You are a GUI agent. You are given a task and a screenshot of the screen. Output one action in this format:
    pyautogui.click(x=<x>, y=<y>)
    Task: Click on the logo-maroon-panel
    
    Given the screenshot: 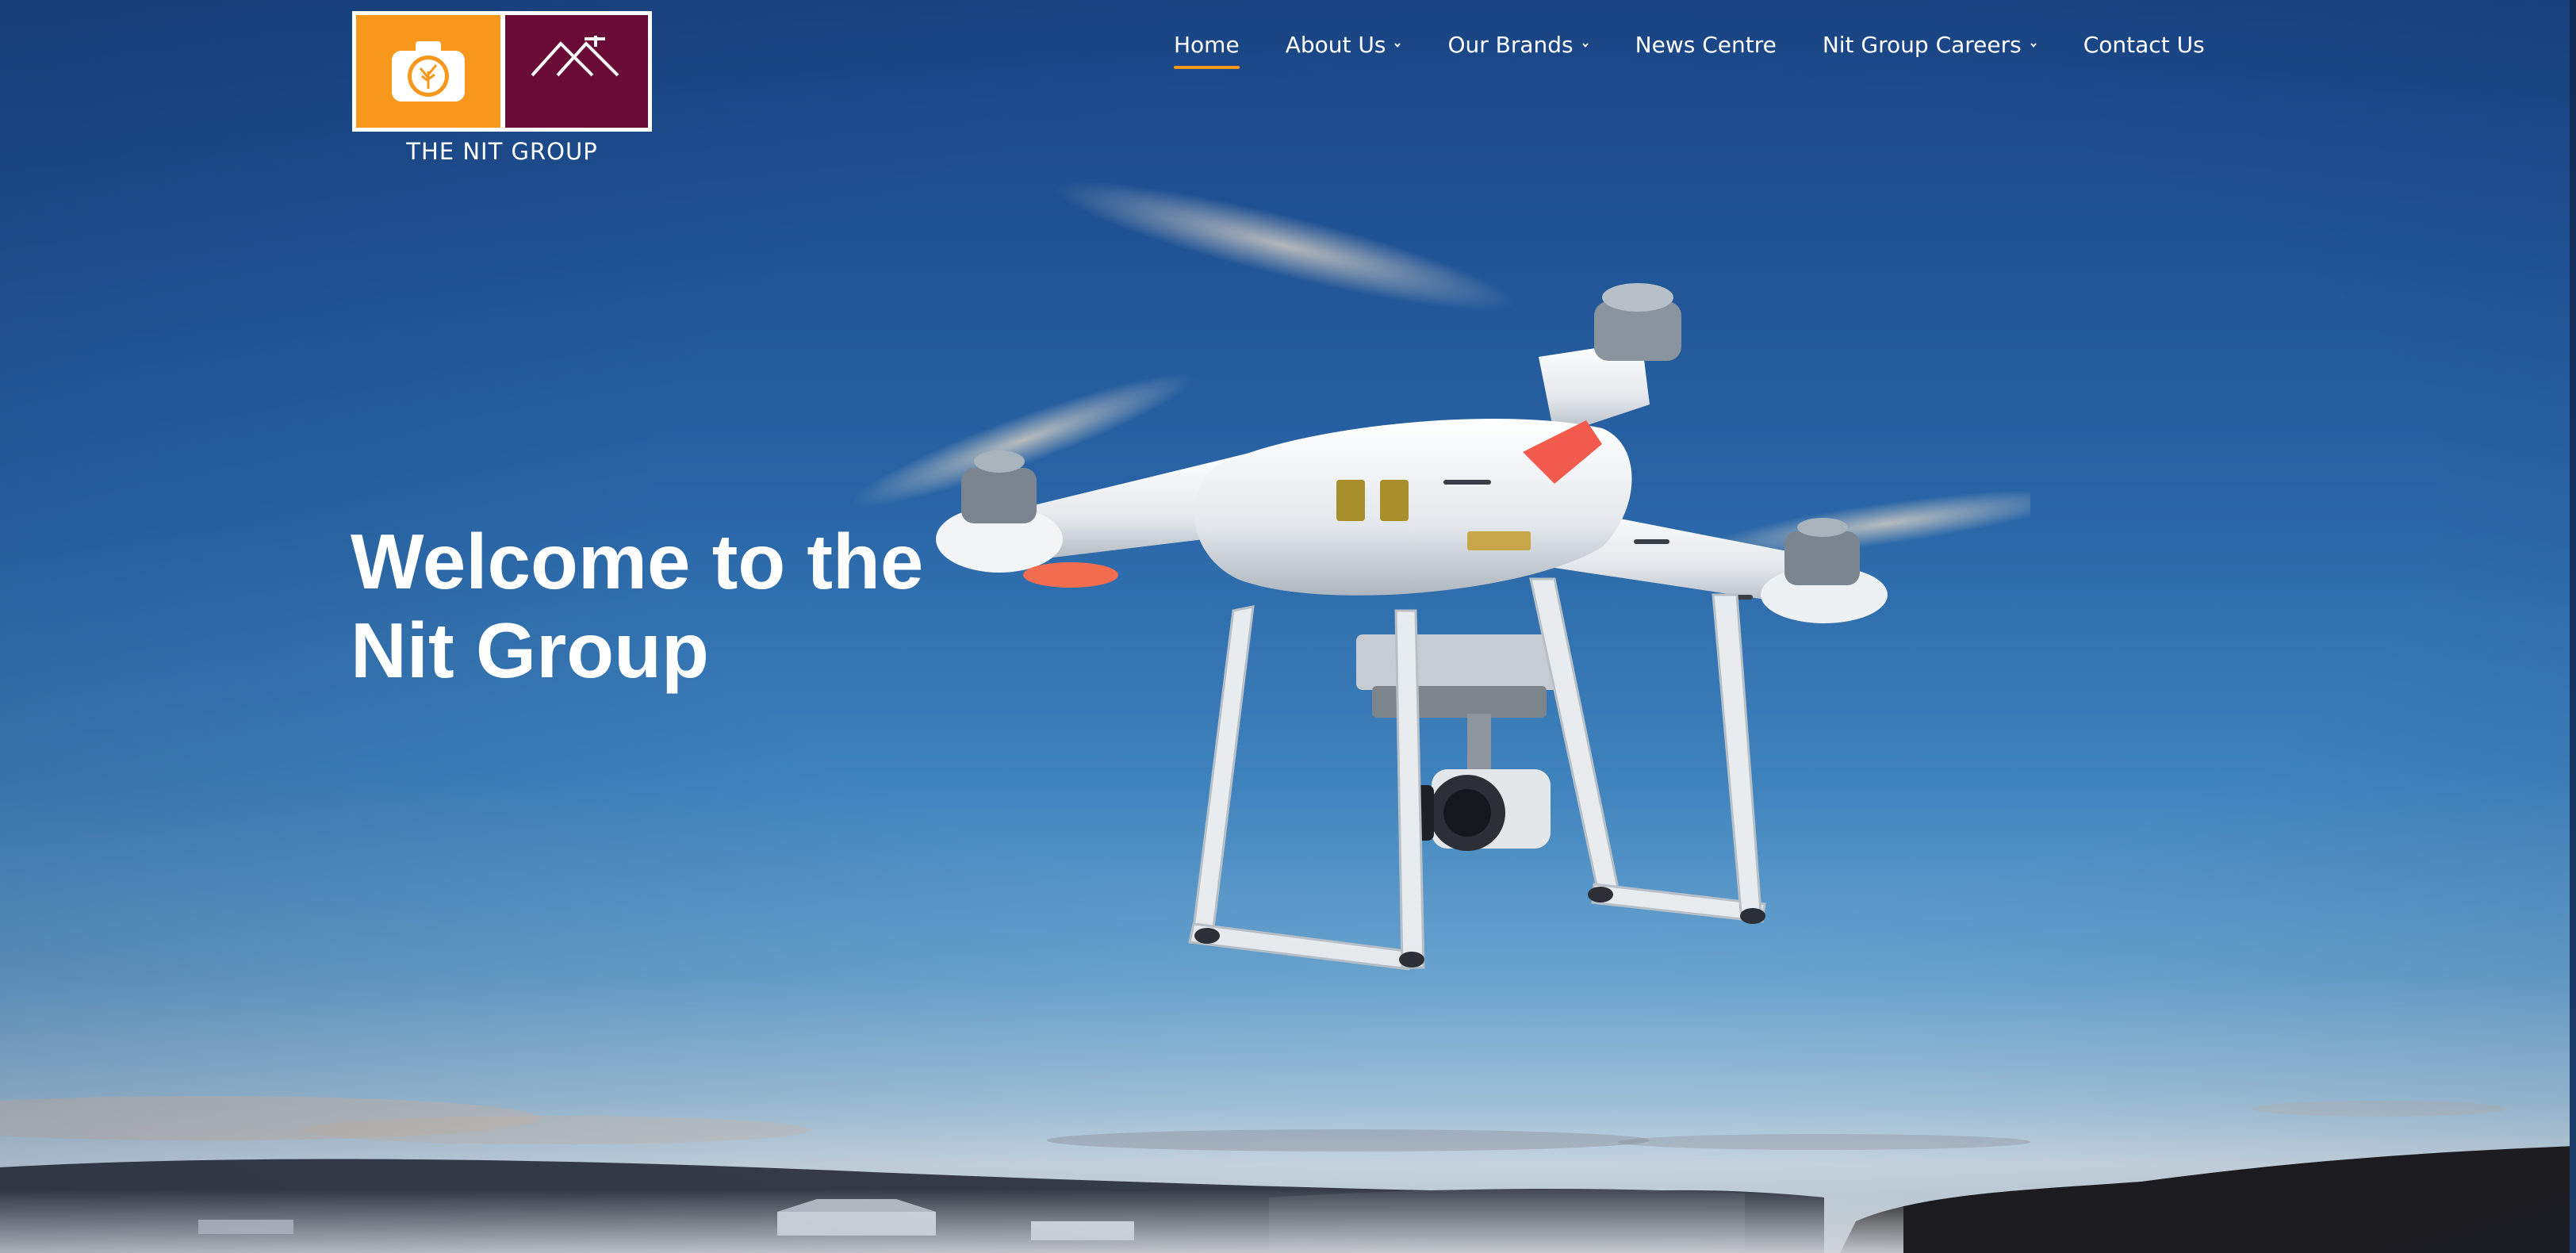 What is the action you would take?
    pyautogui.click(x=576, y=71)
    